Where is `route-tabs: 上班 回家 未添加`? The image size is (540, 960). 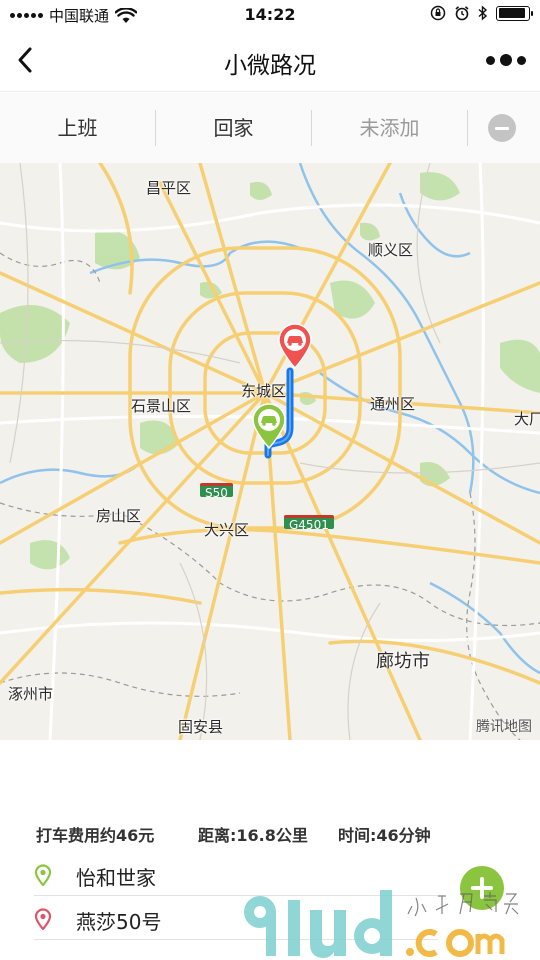
route-tabs: 上班 回家 未添加 is located at coordinates (270, 128).